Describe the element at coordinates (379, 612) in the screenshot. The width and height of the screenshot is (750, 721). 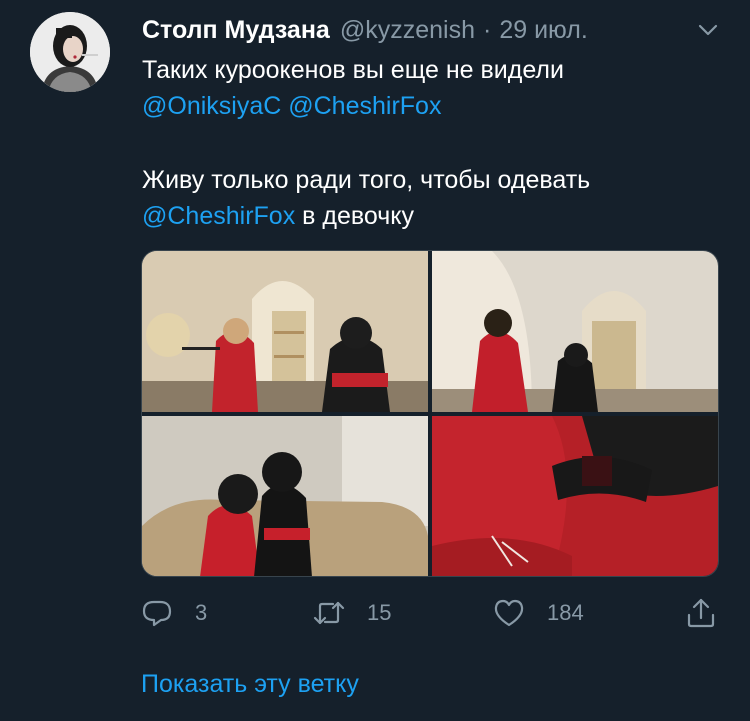
I see `retweet-count: 15` at that location.